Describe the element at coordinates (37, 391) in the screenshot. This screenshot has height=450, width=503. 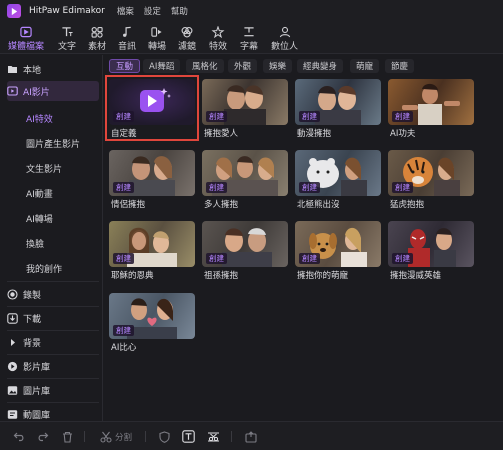
I see `sidebar-item-image-library-label: 圖片庫` at that location.